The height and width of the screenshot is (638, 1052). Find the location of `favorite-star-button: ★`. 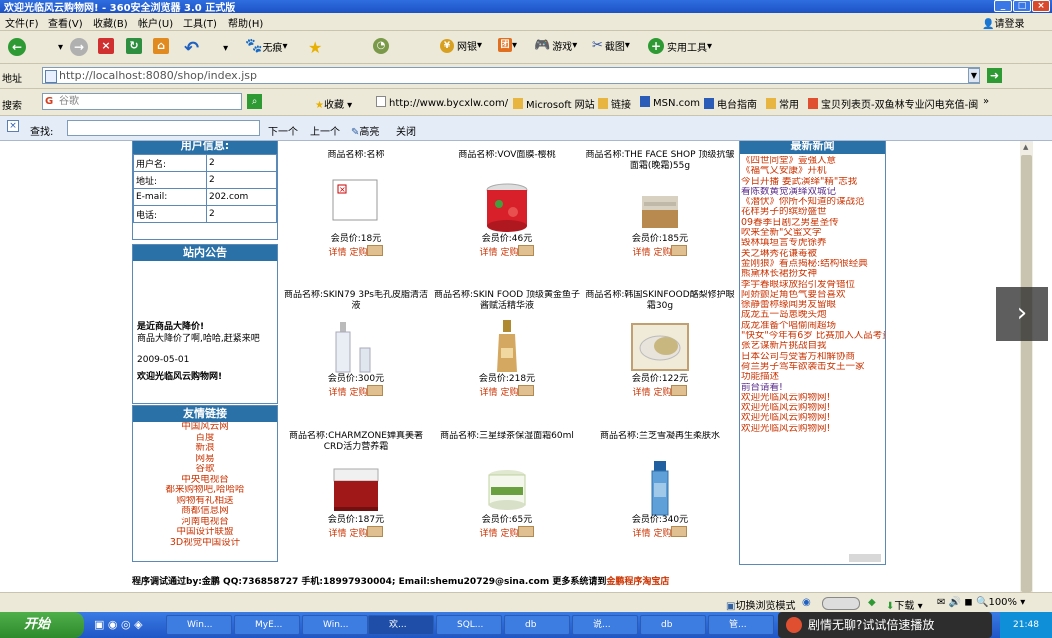

favorite-star-button: ★ is located at coordinates (315, 47).